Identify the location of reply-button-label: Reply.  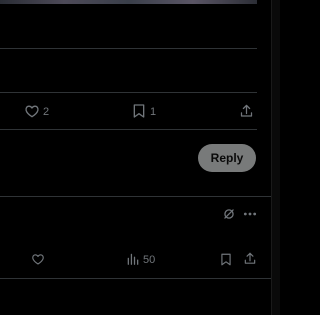
(227, 158).